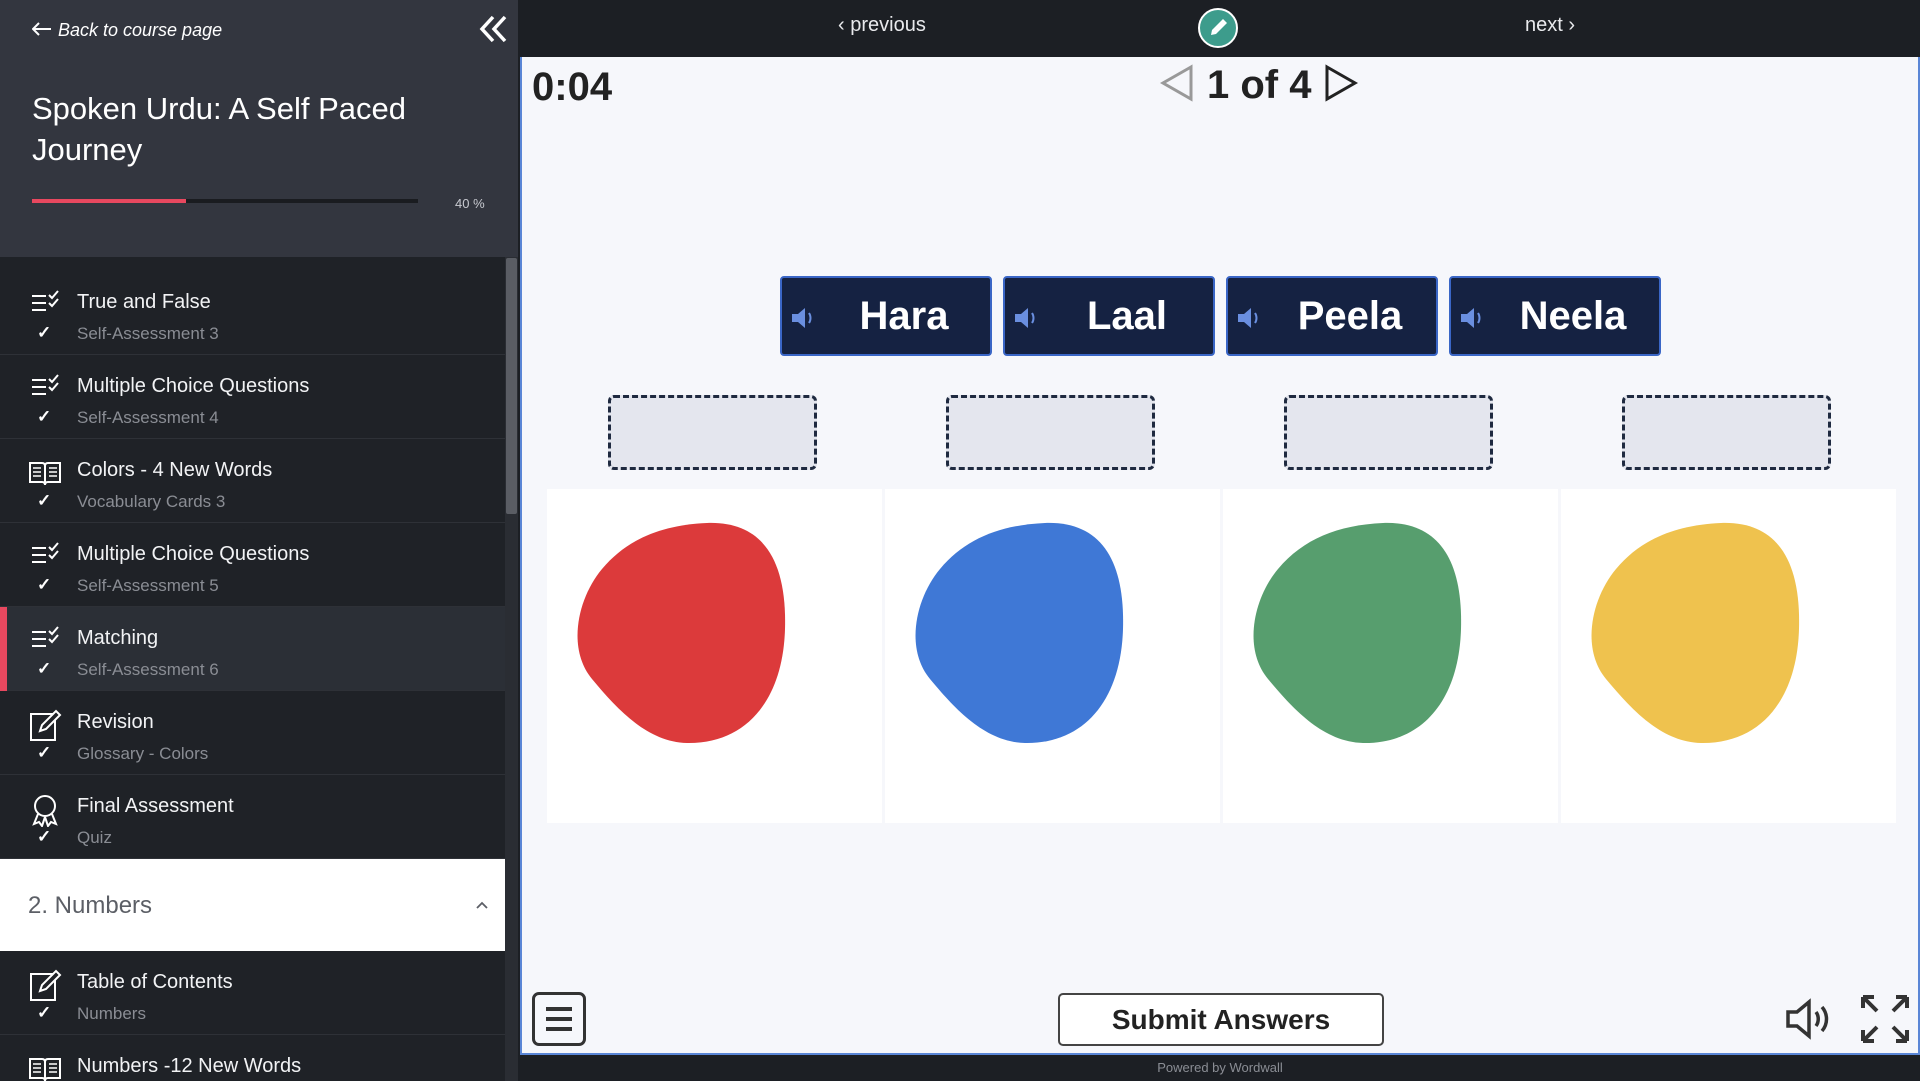  What do you see at coordinates (219, 129) in the screenshot?
I see `course-title: Spoken Urdu: A Self Paced Journey` at bounding box center [219, 129].